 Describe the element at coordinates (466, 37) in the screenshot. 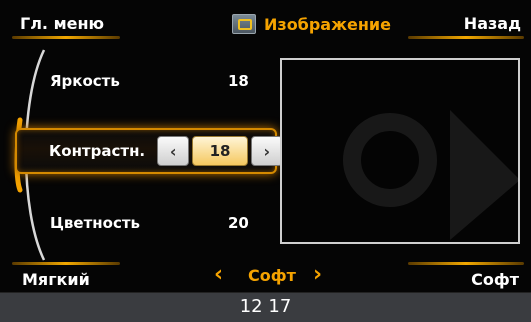

I see `top-right-divider` at that location.